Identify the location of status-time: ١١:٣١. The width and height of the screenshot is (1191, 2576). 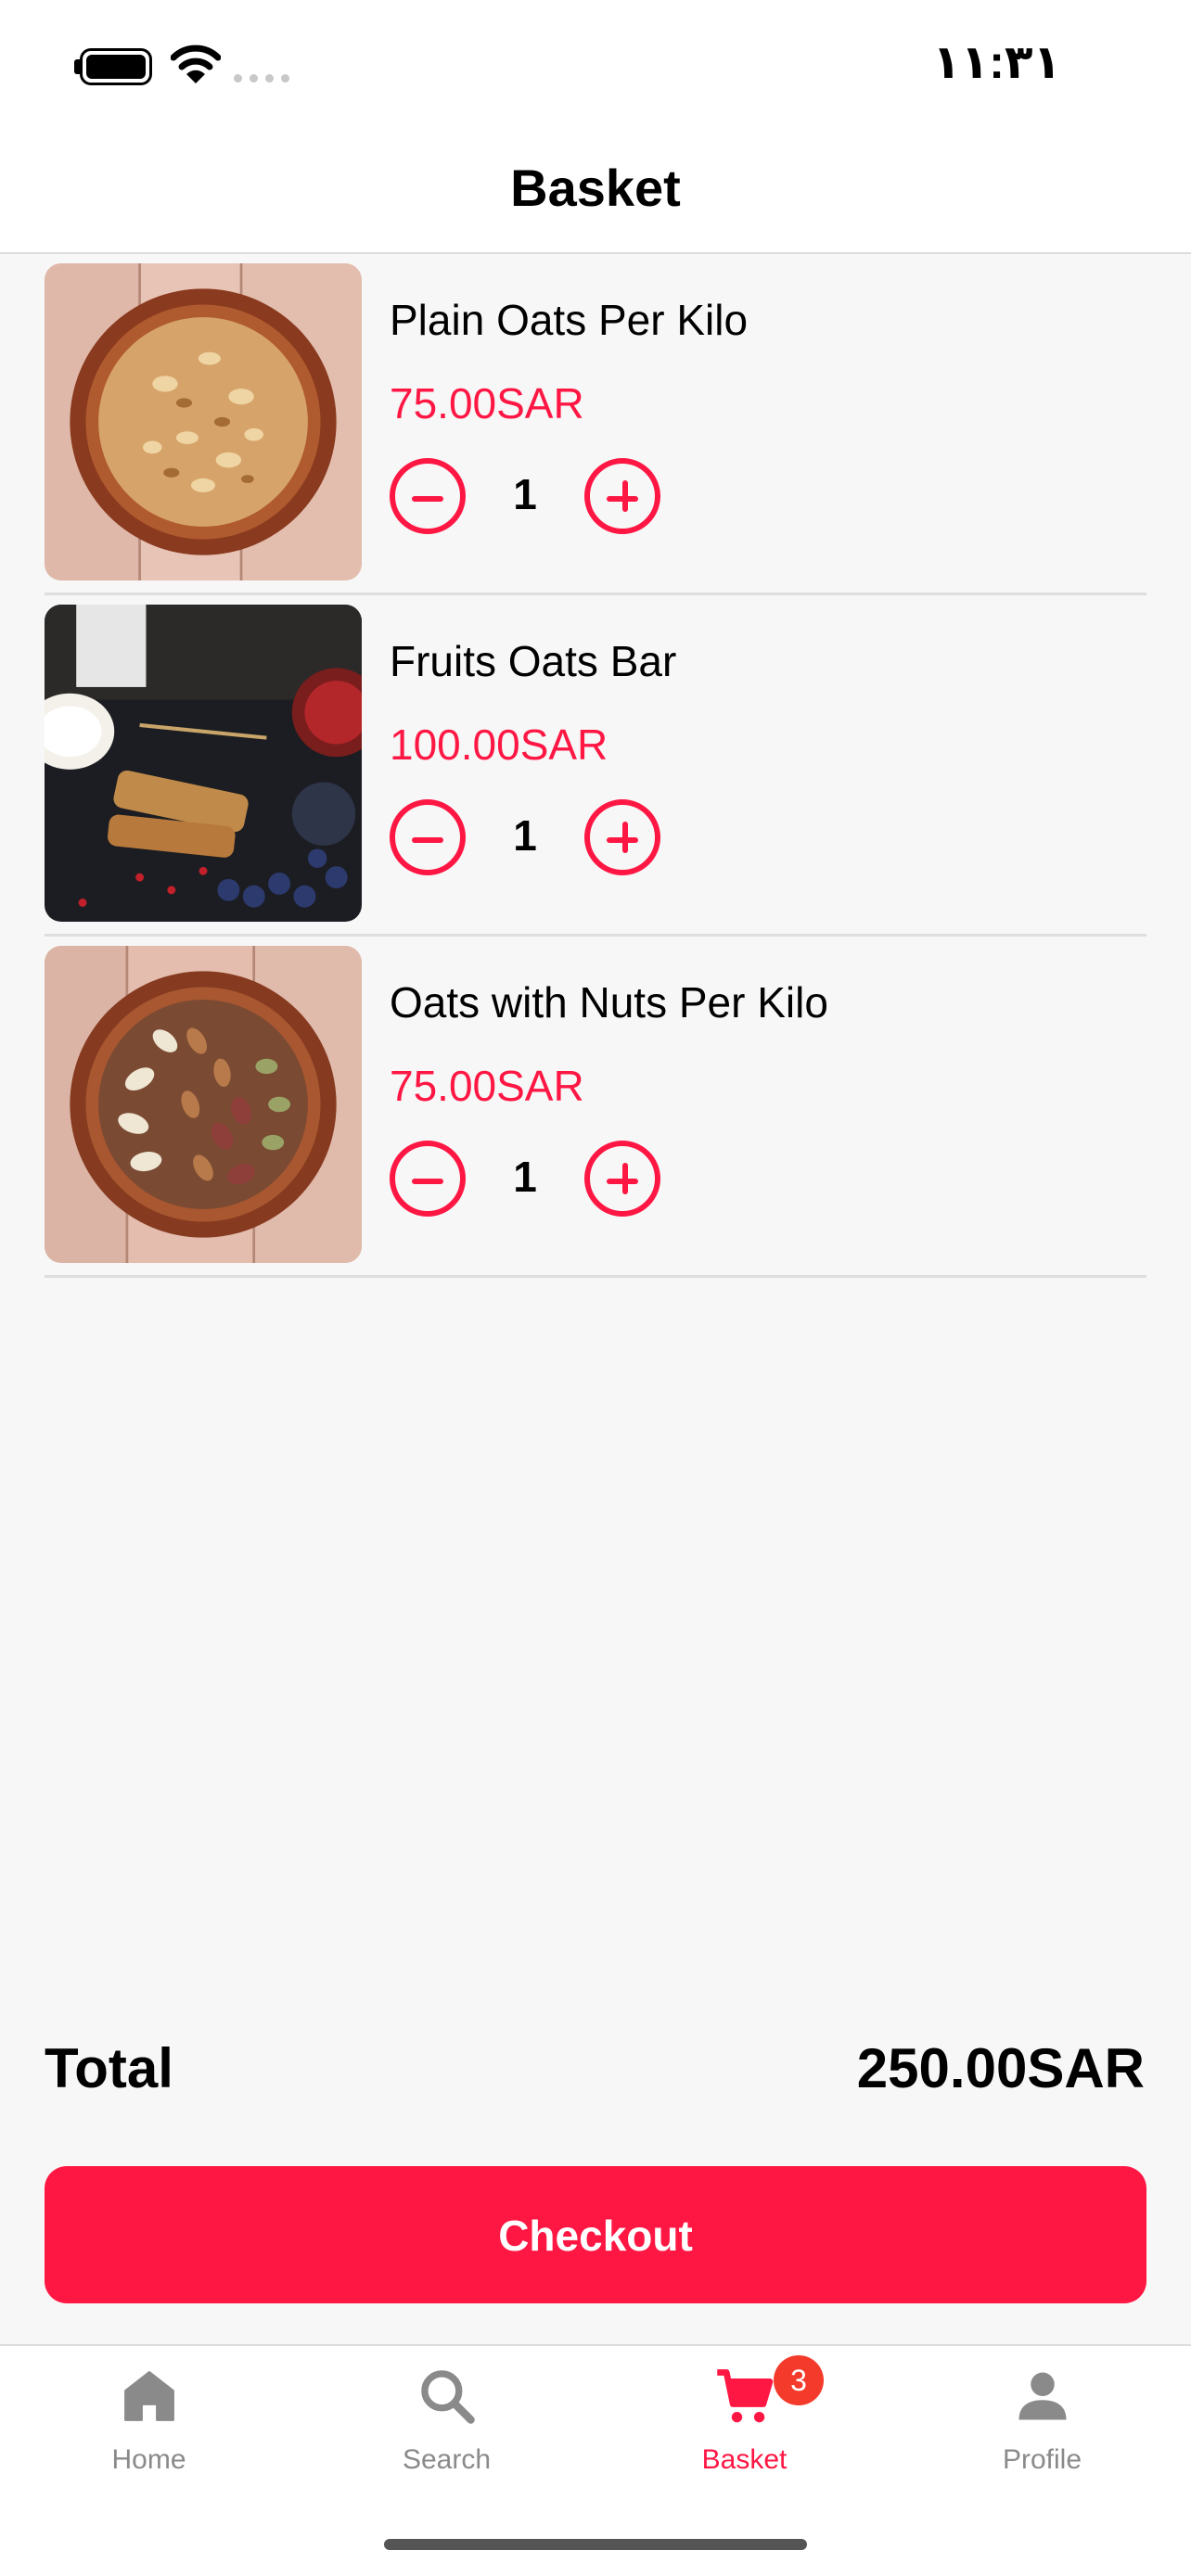
(996, 62).